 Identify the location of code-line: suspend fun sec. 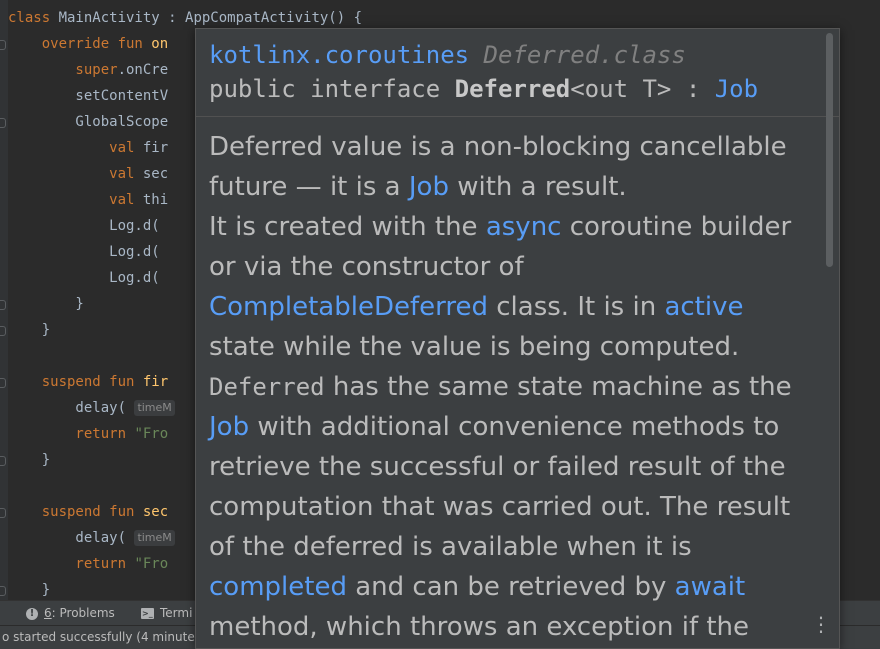
(88, 512).